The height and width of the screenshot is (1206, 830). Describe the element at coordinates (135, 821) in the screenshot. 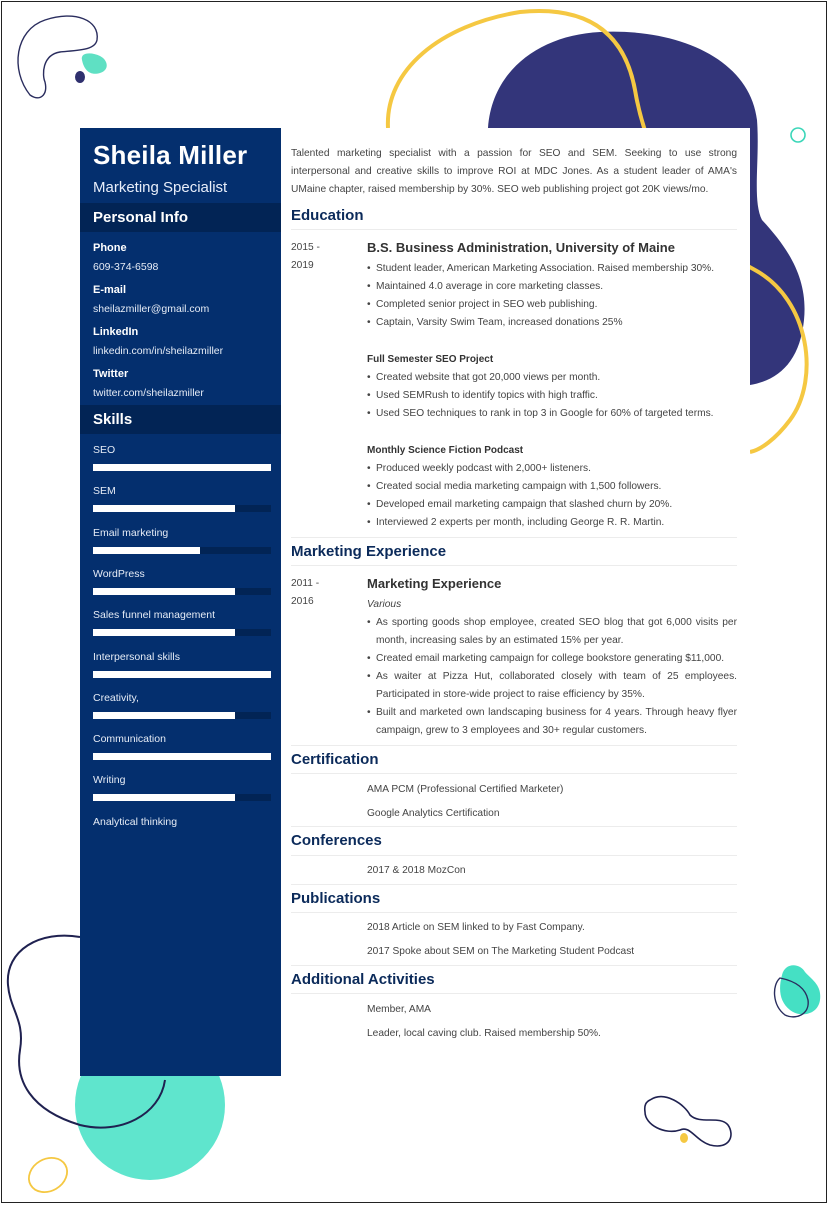

I see `skill-label: Analytical thinking` at that location.